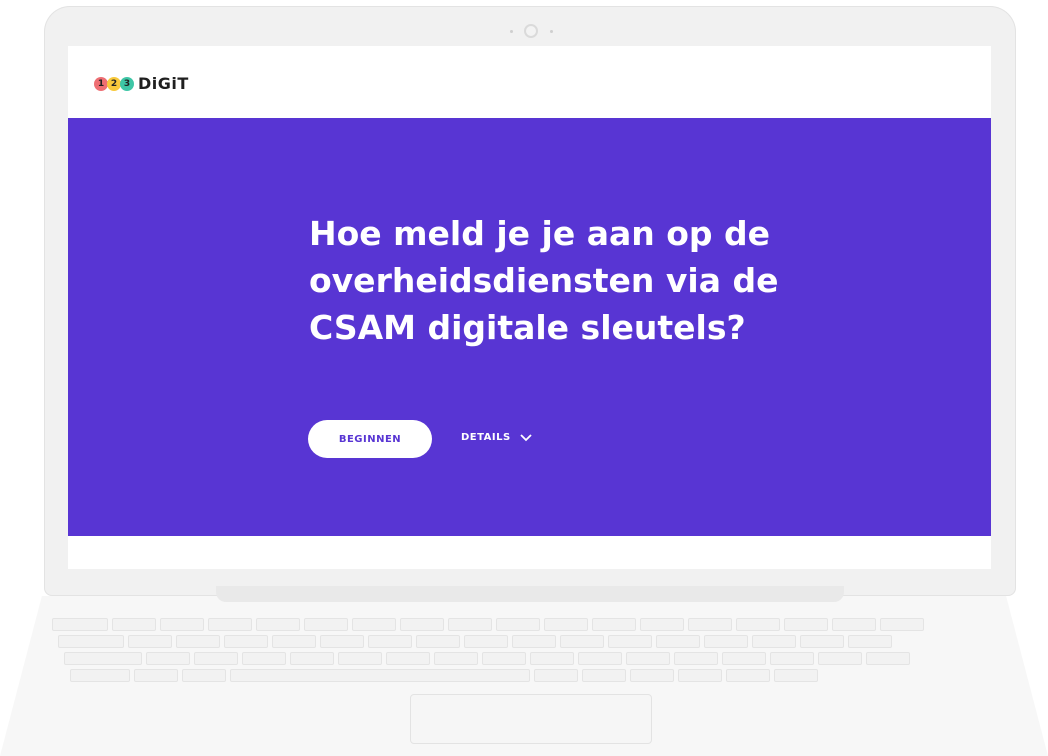  I want to click on logo-digit-3: 3, so click(127, 83).